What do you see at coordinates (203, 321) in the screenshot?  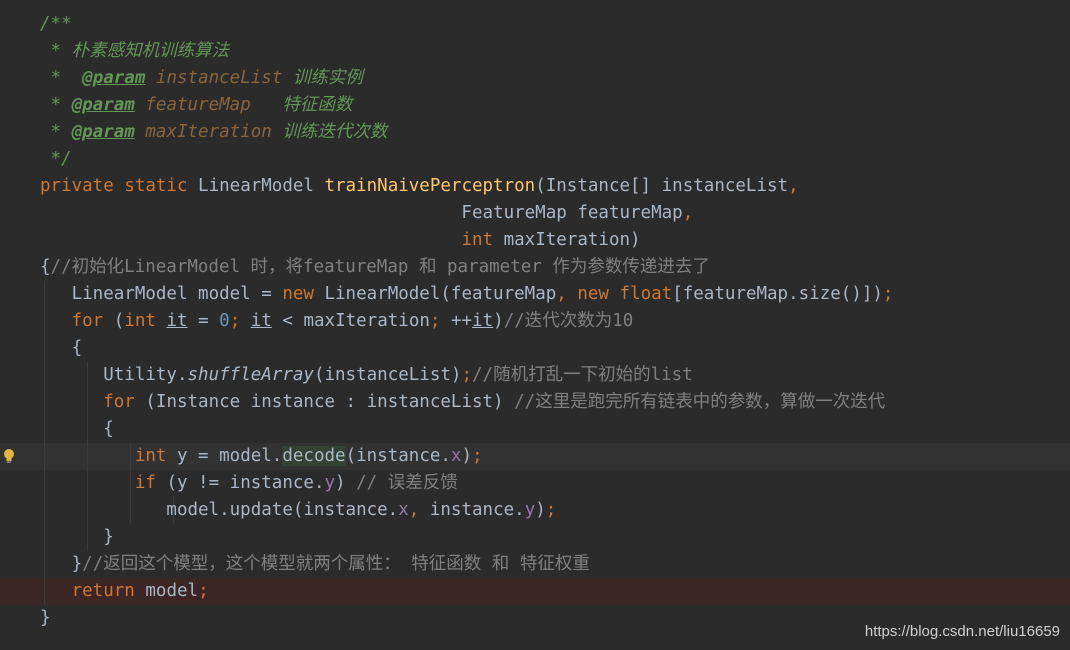 I see `code-token: =` at bounding box center [203, 321].